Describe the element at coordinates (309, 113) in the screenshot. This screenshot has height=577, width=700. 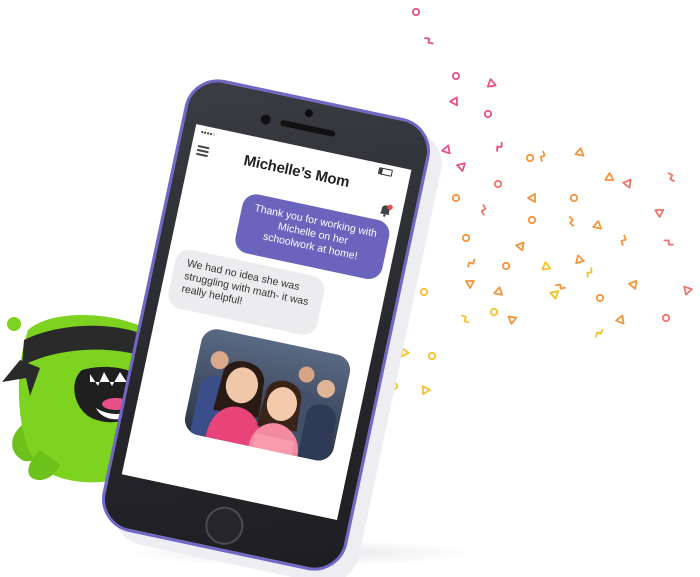
I see `phone-sensor` at that location.